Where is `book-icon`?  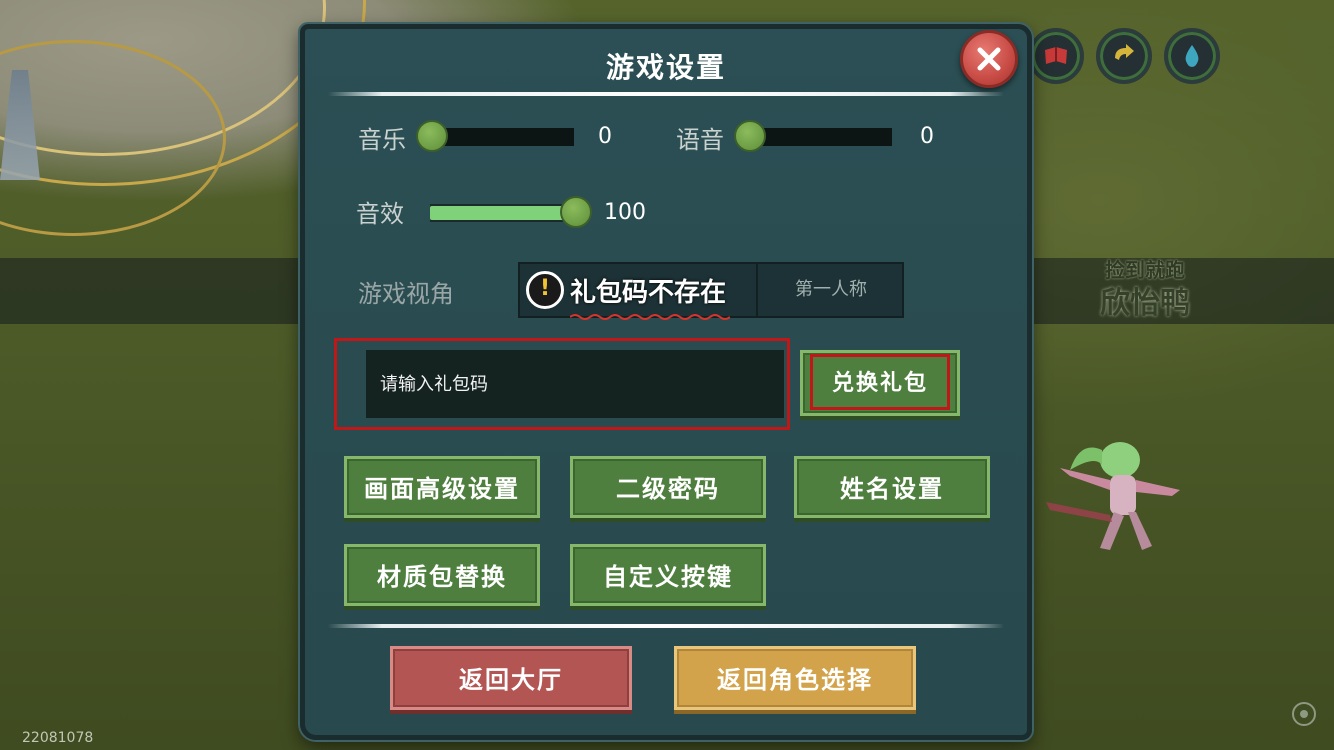
book-icon is located at coordinates (1056, 55).